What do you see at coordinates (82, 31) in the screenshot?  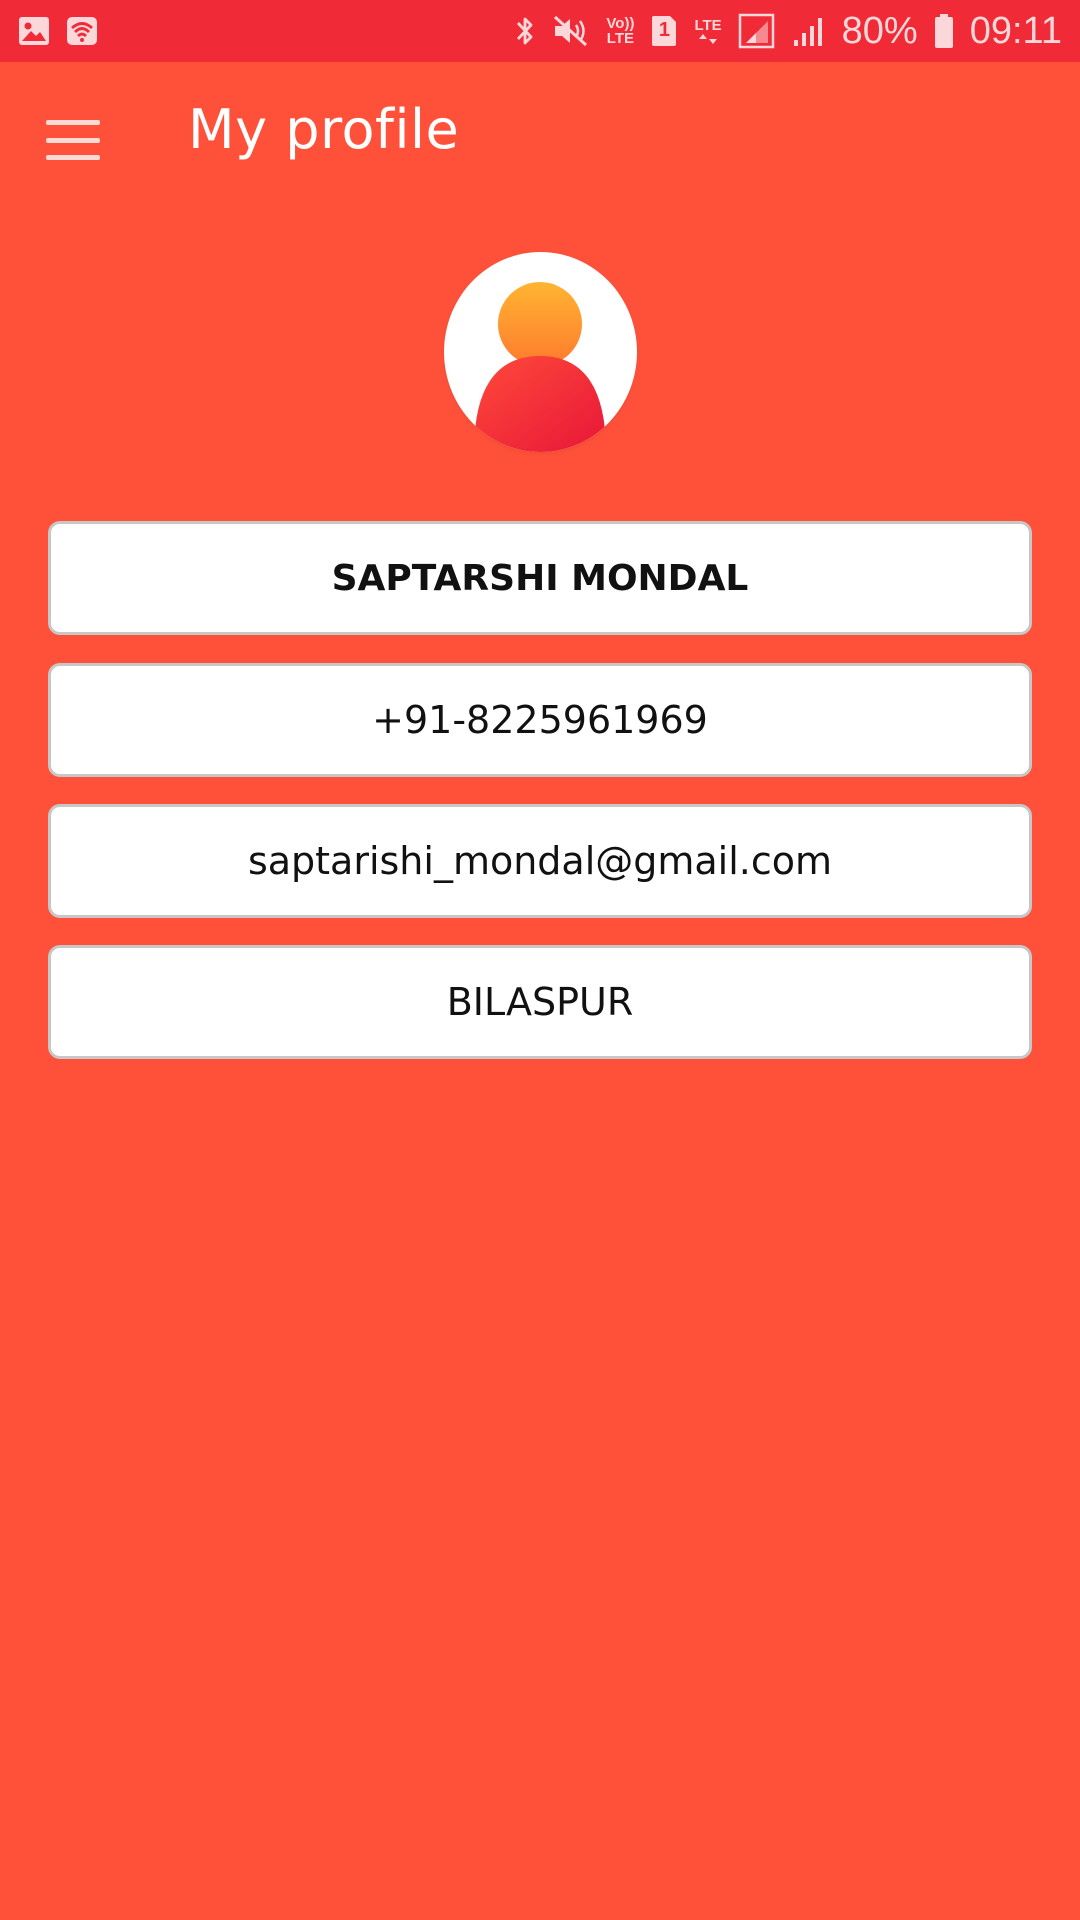 I see `wifi-notification-icon` at bounding box center [82, 31].